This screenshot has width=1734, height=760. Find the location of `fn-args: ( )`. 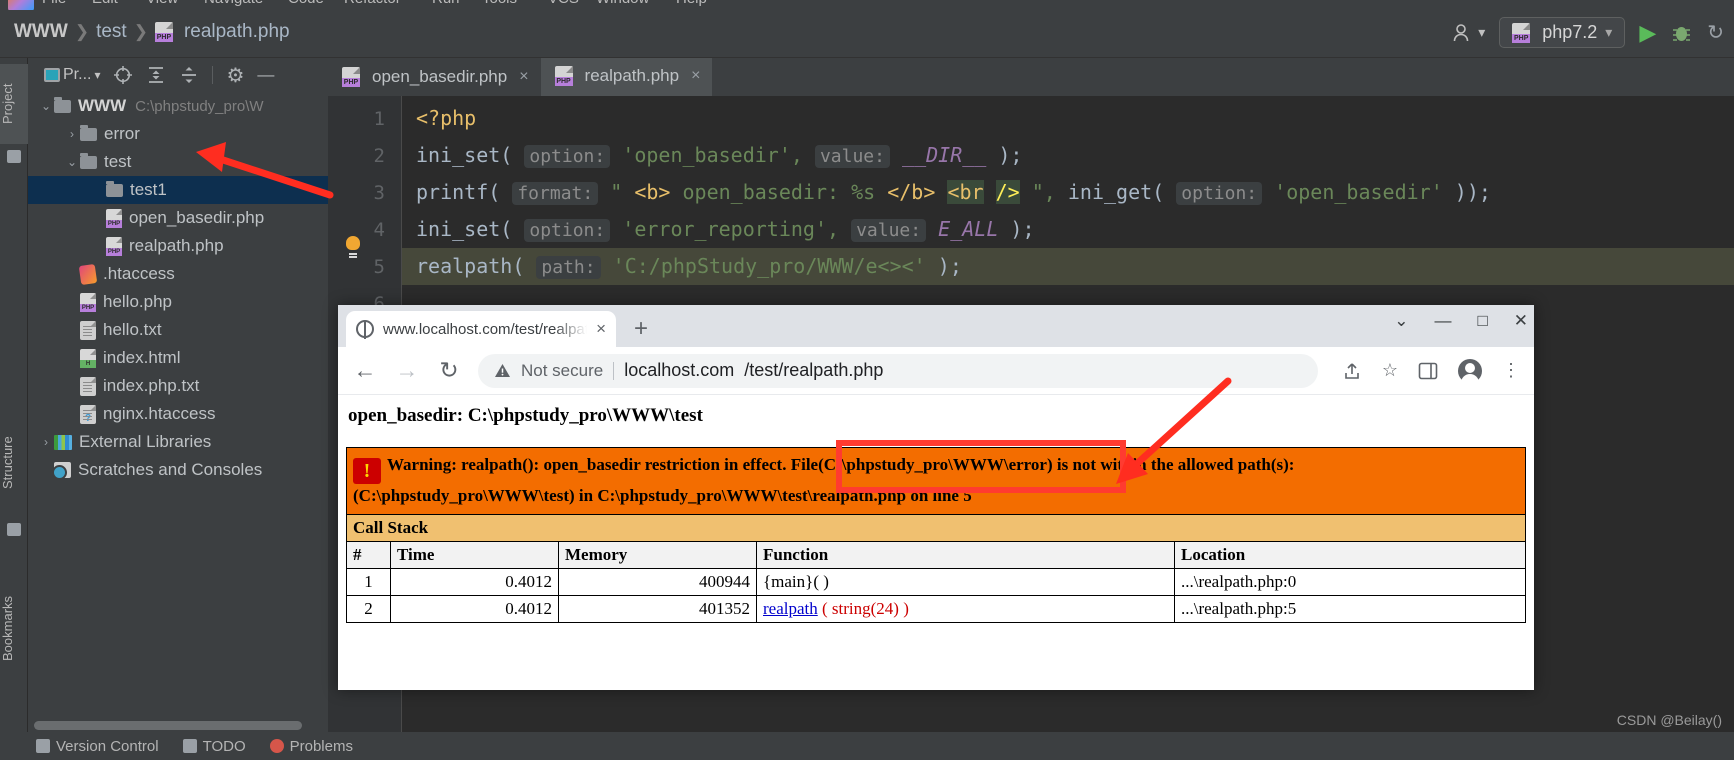

fn-args: ( ) is located at coordinates (821, 581).